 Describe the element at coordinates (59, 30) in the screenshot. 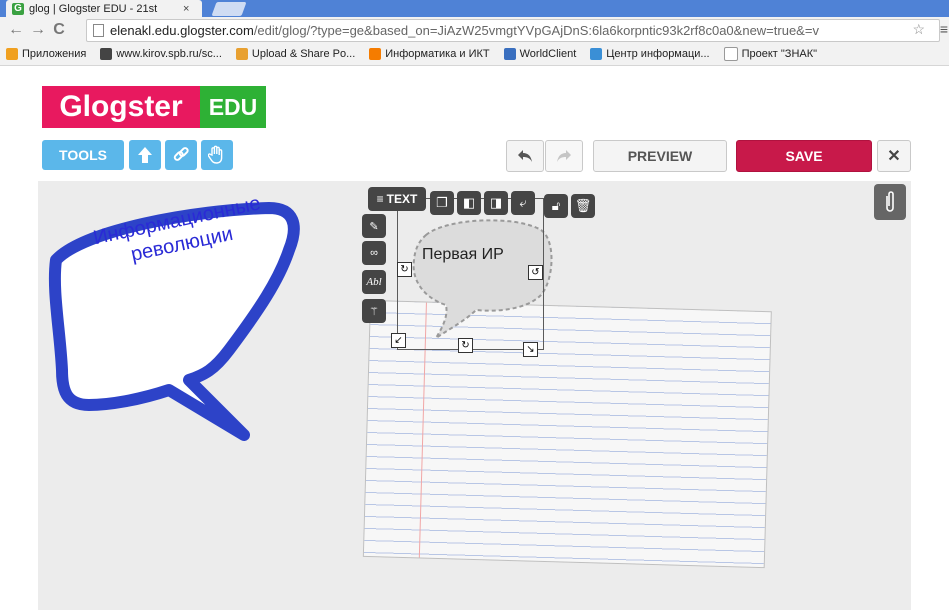

I see `reload-icon: C` at that location.